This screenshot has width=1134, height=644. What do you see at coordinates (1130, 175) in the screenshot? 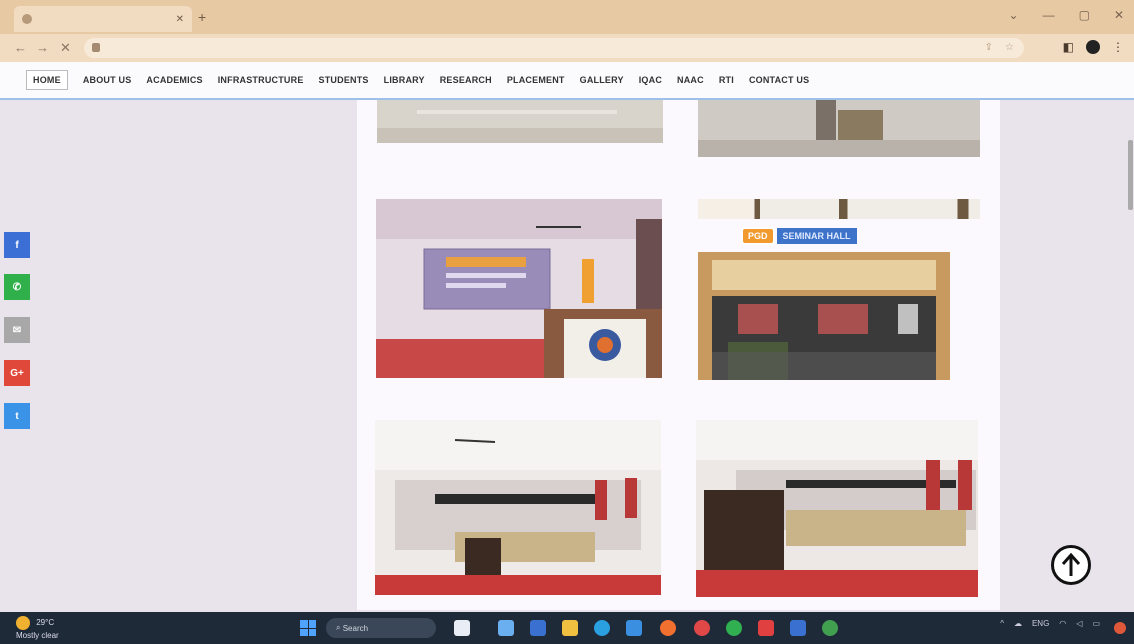
I see `page-scrollbar` at bounding box center [1130, 175].